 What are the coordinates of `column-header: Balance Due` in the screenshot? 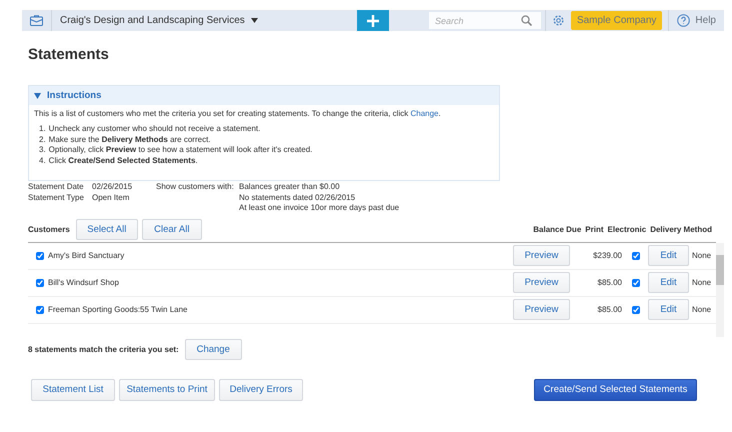 It's located at (557, 229).